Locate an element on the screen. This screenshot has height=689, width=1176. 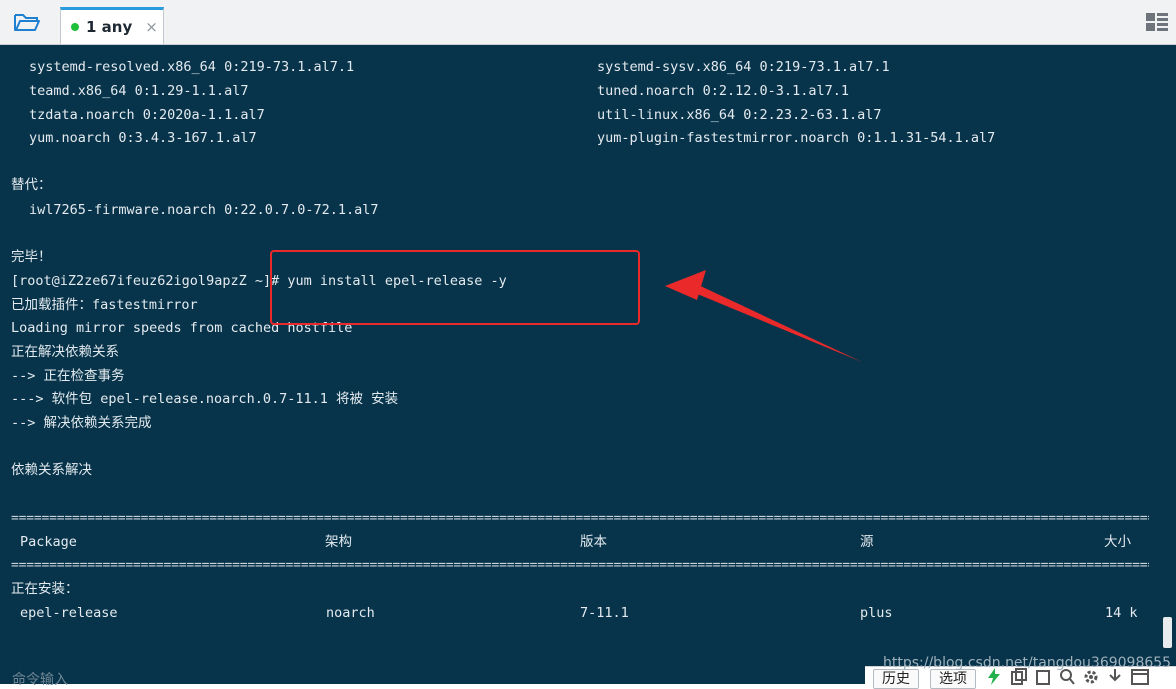
deps-resolved-message: 依赖关系解决 is located at coordinates (51, 470).